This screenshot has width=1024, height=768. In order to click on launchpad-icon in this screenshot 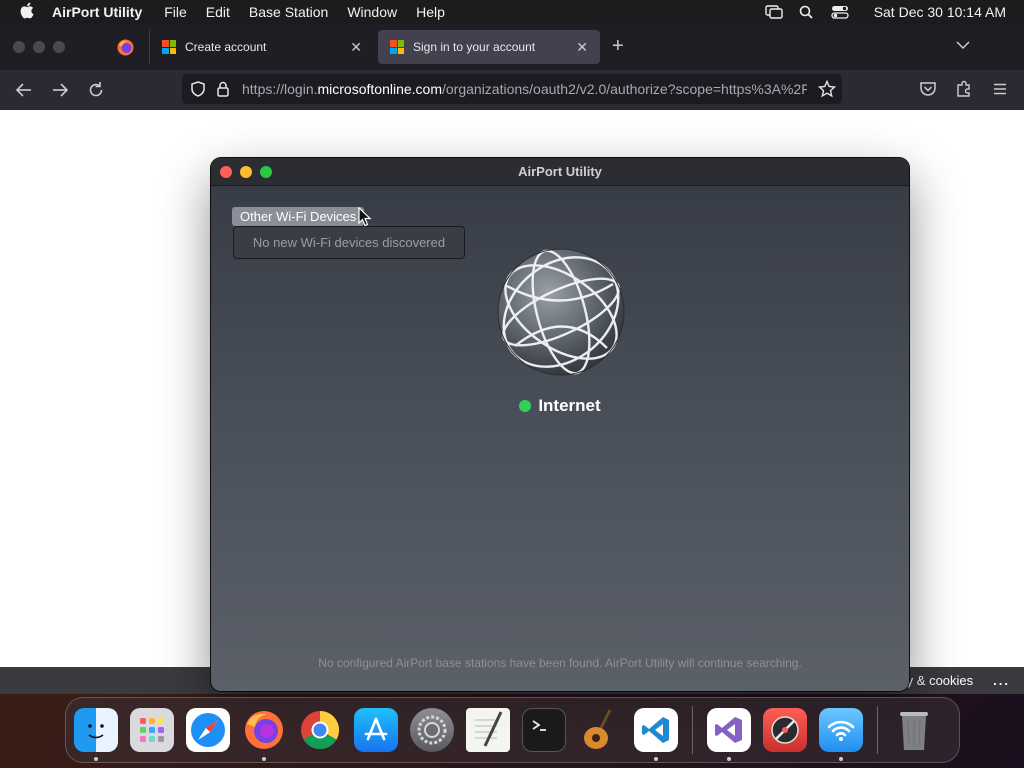, I will do `click(152, 730)`.